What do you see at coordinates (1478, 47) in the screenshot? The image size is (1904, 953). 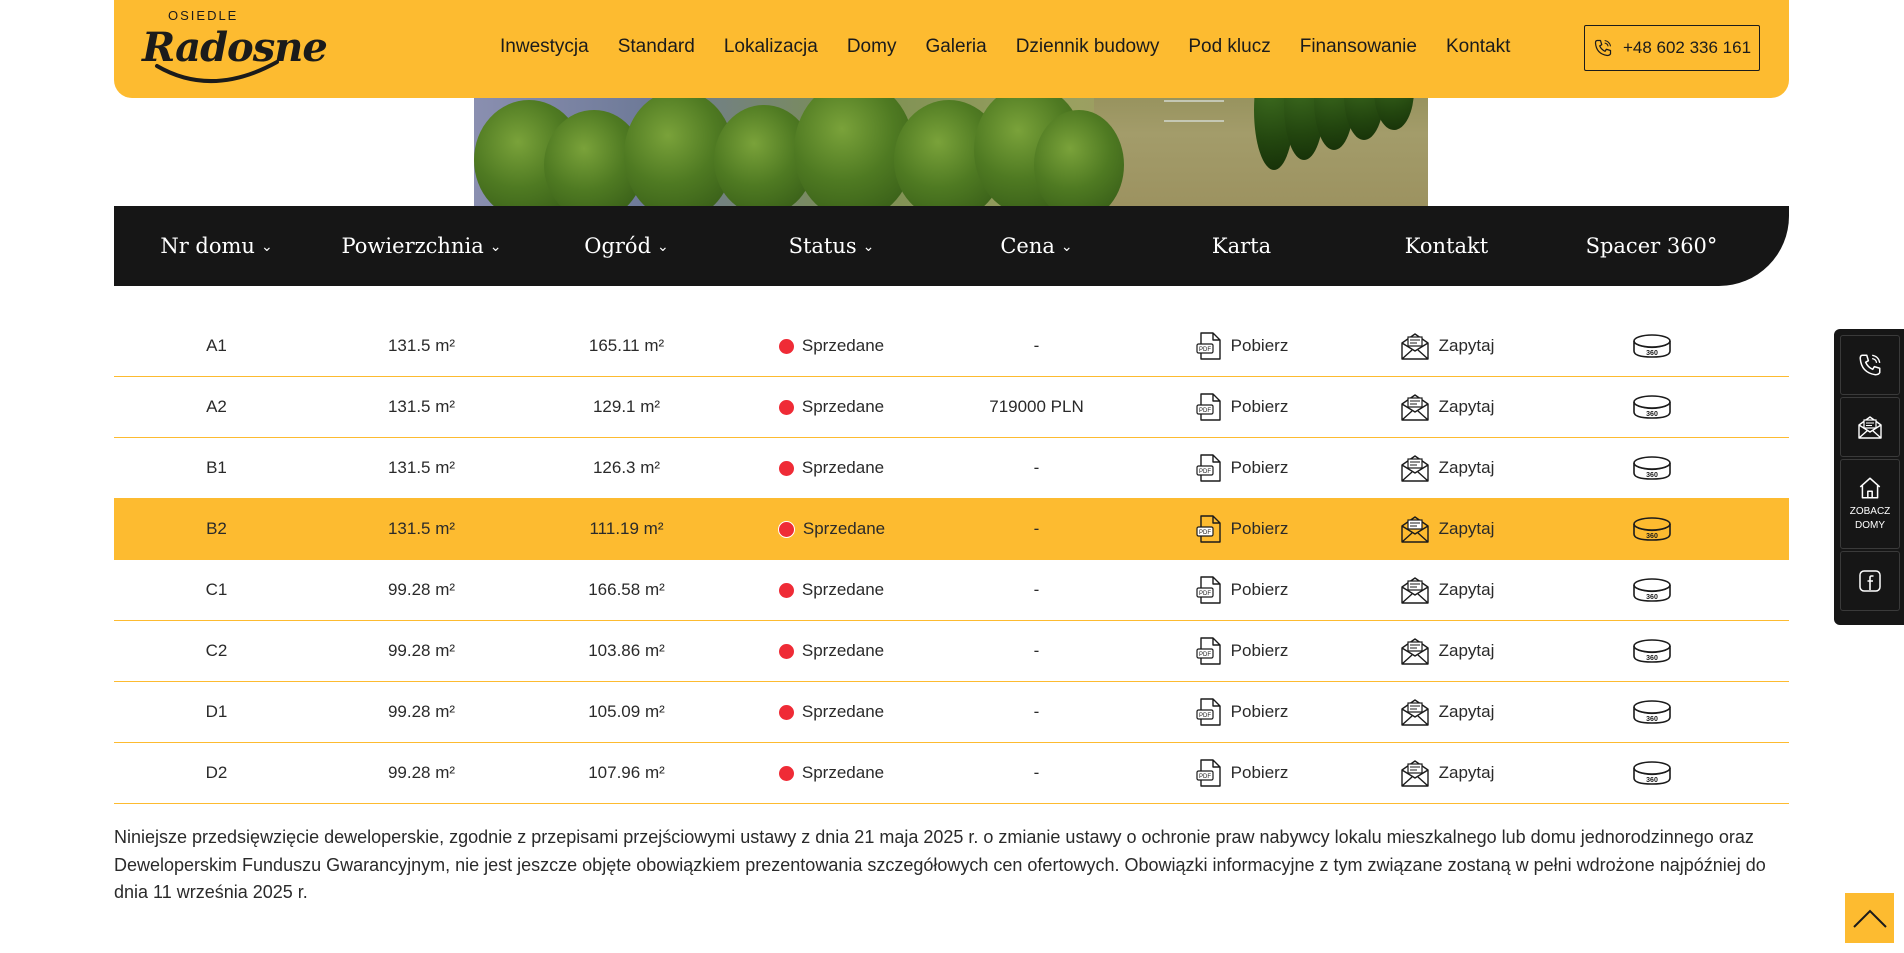 I see `nav-kontakt: Kontakt` at bounding box center [1478, 47].